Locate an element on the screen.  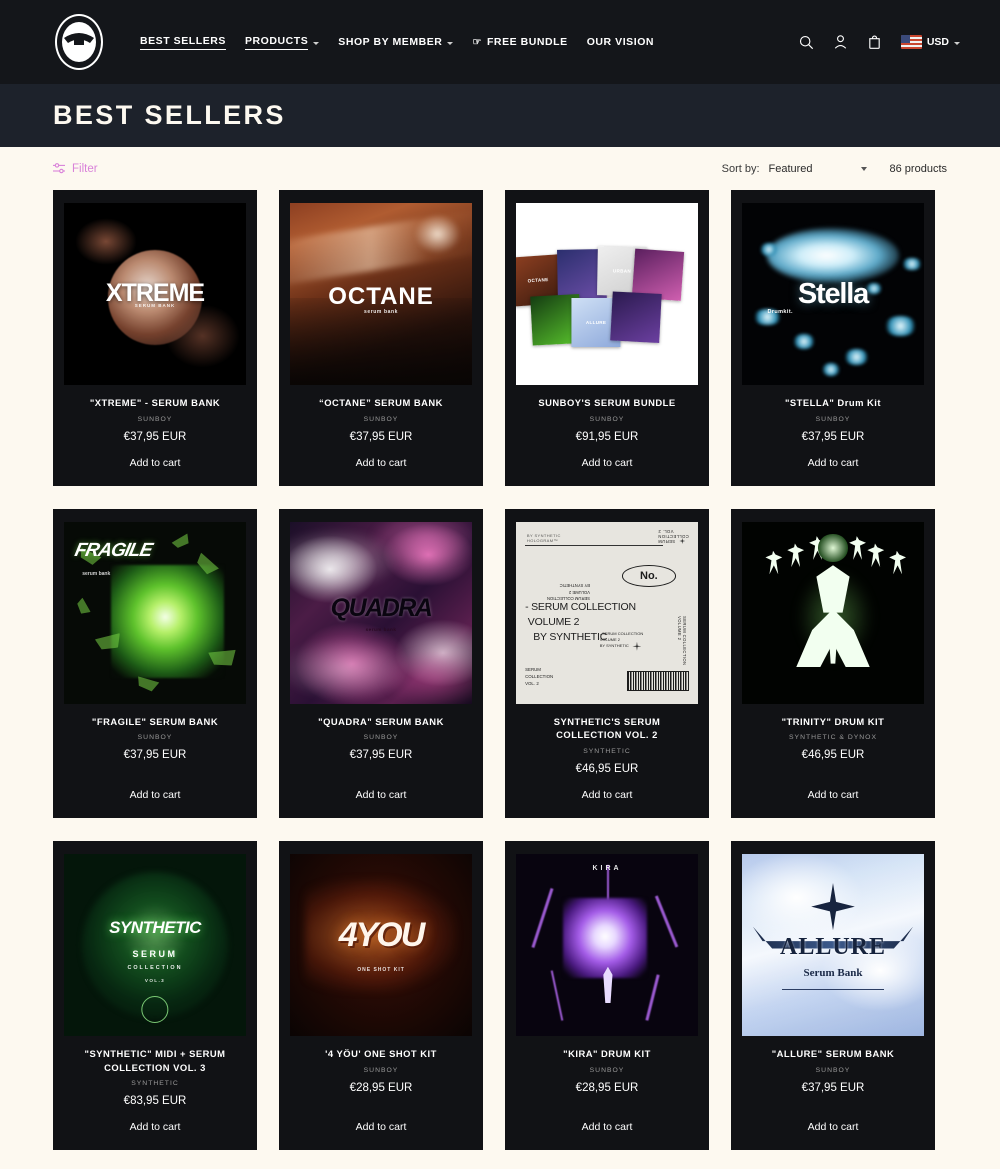
nav-item-shop-by-member: SHOP BY MEMBER is located at coordinates (396, 42).